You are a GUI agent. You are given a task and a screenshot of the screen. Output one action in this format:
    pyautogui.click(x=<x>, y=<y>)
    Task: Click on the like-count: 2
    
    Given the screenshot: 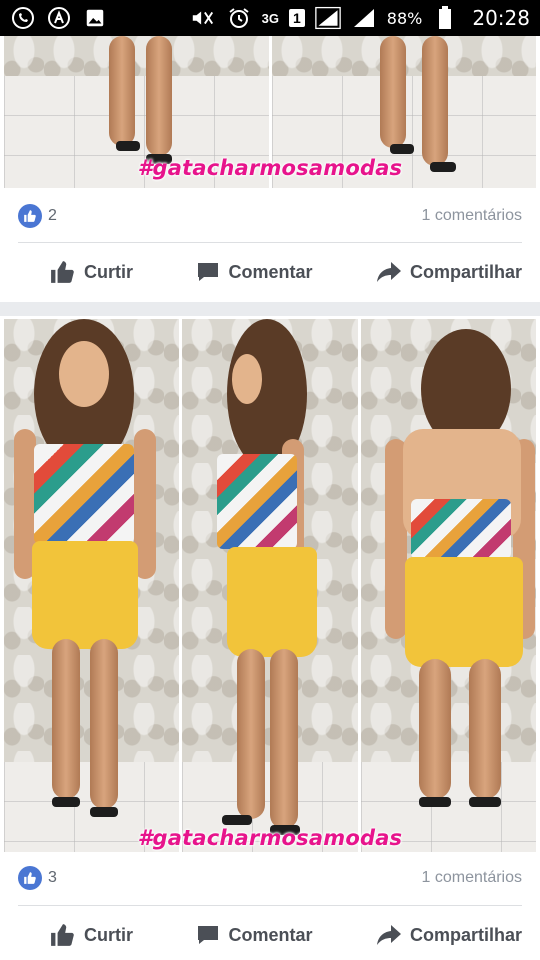 What is the action you would take?
    pyautogui.click(x=37, y=216)
    